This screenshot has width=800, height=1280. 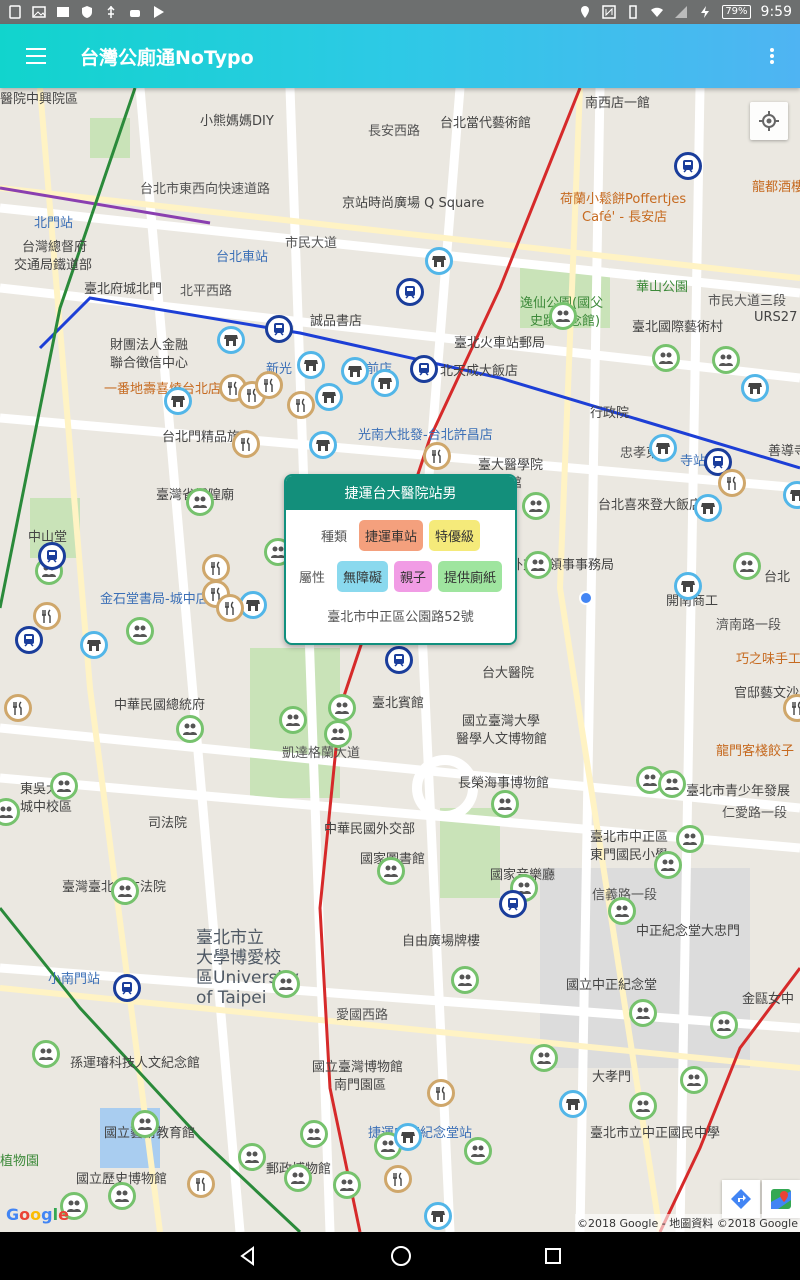 I want to click on menu-button, so click(x=36, y=56).